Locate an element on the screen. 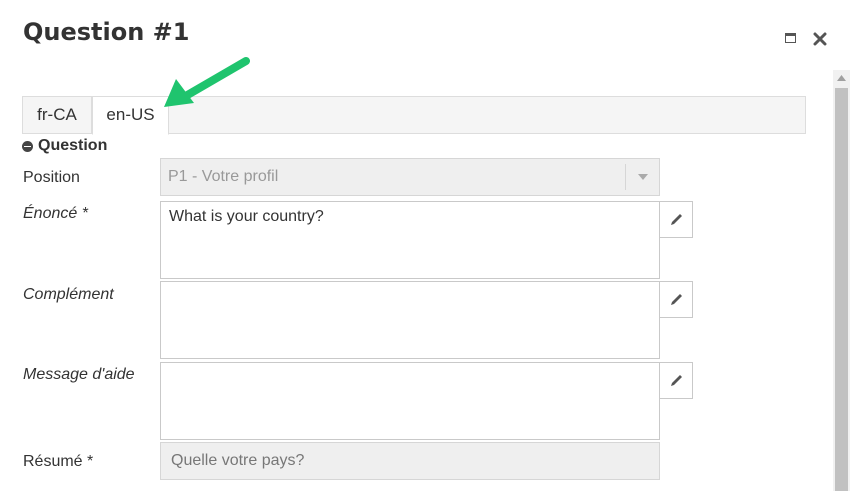  enonce-label: Énoncé * is located at coordinates (55, 213).